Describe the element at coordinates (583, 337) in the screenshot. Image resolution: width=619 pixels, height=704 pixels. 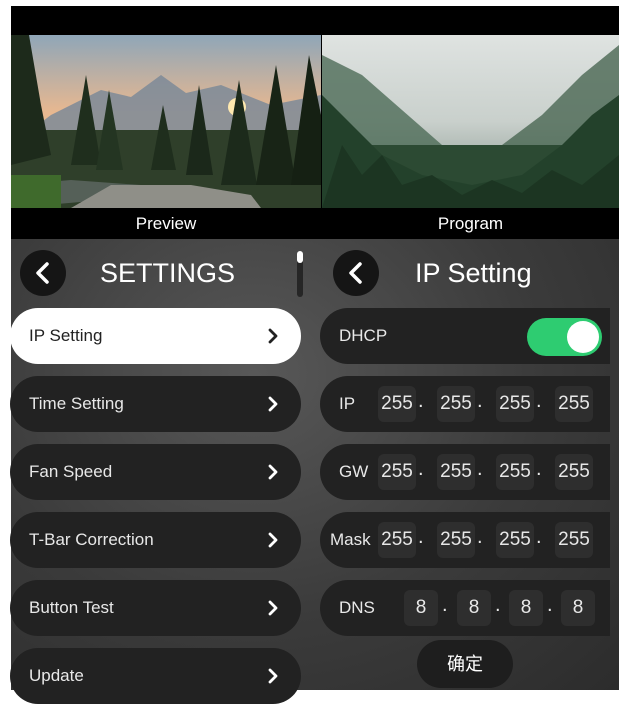
I see `toggle-knob` at that location.